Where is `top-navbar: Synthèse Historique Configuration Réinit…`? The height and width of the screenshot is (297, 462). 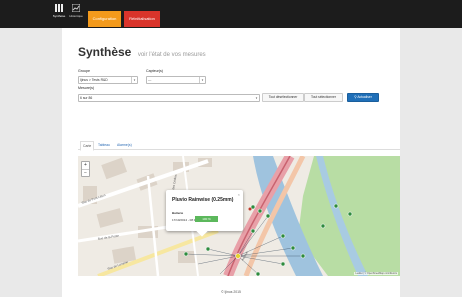
top-navbar: Synthèse Historique Configuration Réinit… is located at coordinates (231, 14).